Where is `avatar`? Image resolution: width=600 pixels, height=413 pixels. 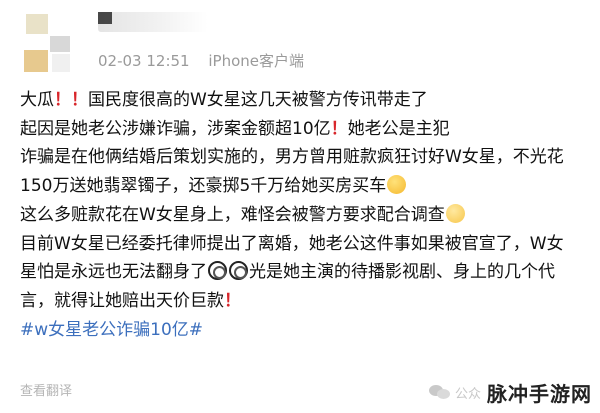 avatar is located at coordinates (47, 43).